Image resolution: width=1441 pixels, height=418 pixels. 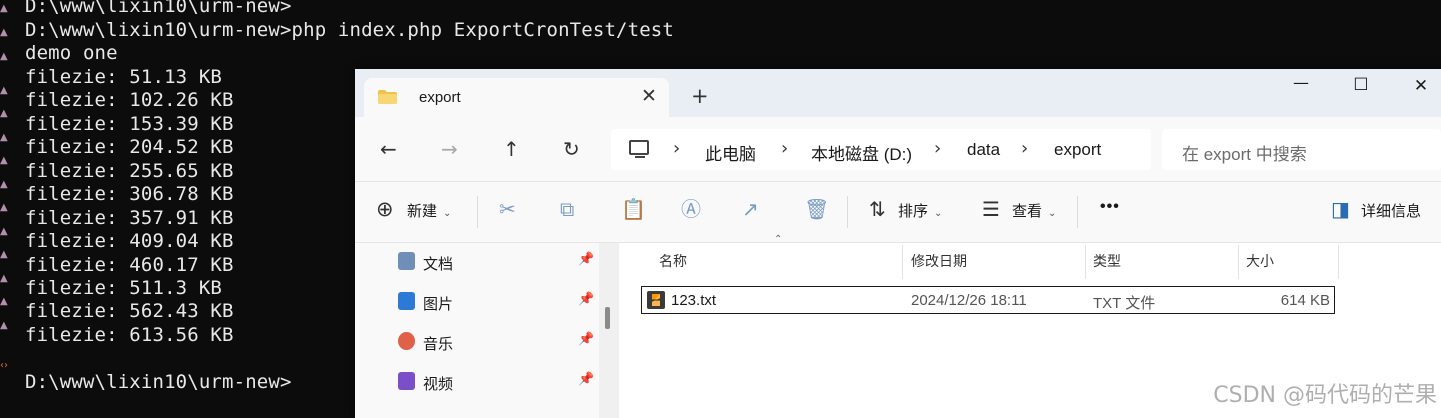 I want to click on forward-button: →, so click(x=449, y=149).